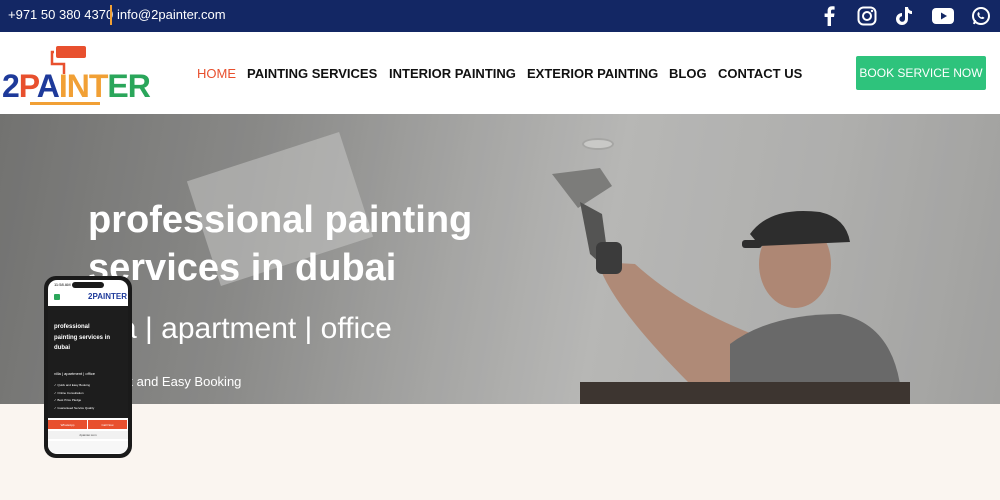 The image size is (1000, 500). What do you see at coordinates (69, 392) in the screenshot?
I see `phone-feature: ✓ Online Consultation` at bounding box center [69, 392].